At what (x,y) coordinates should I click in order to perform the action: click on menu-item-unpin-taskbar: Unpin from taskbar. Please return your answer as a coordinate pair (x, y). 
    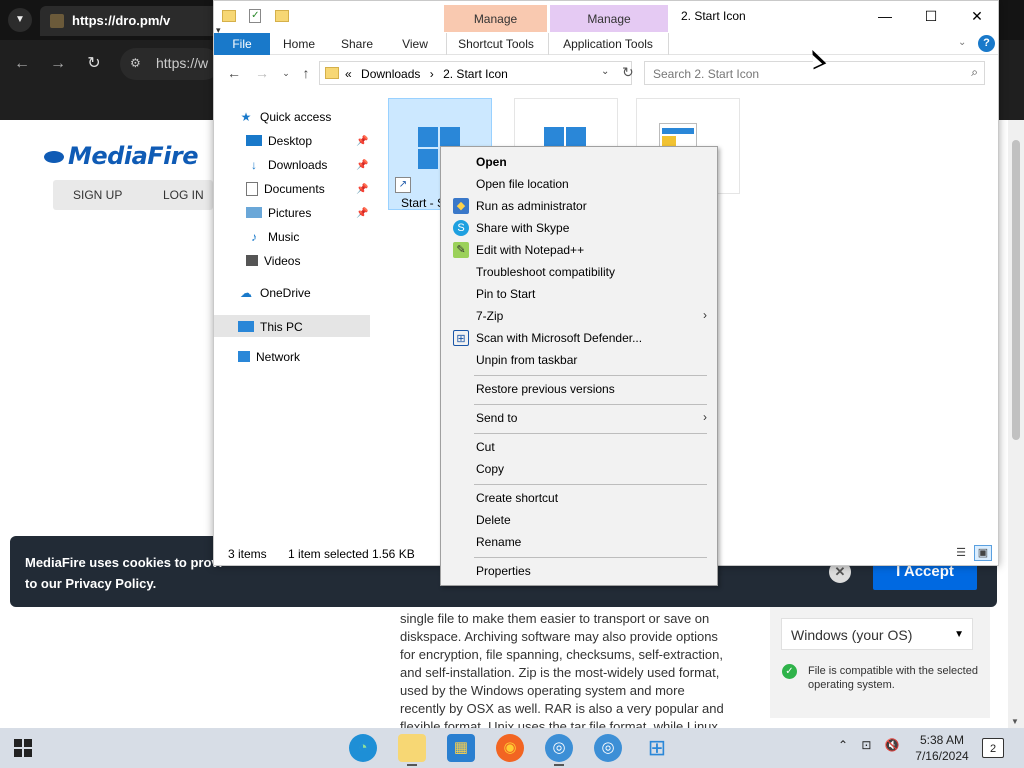
    Looking at the image, I should click on (579, 360).